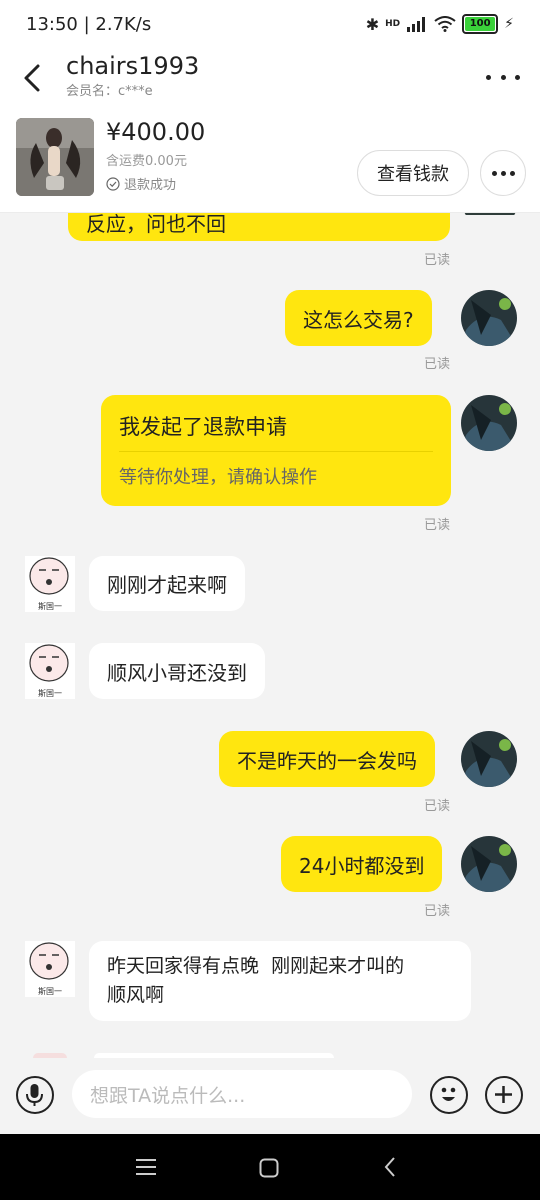 This screenshot has width=540, height=1200. Describe the element at coordinates (416, 24) in the screenshot. I see `signal-icon` at that location.